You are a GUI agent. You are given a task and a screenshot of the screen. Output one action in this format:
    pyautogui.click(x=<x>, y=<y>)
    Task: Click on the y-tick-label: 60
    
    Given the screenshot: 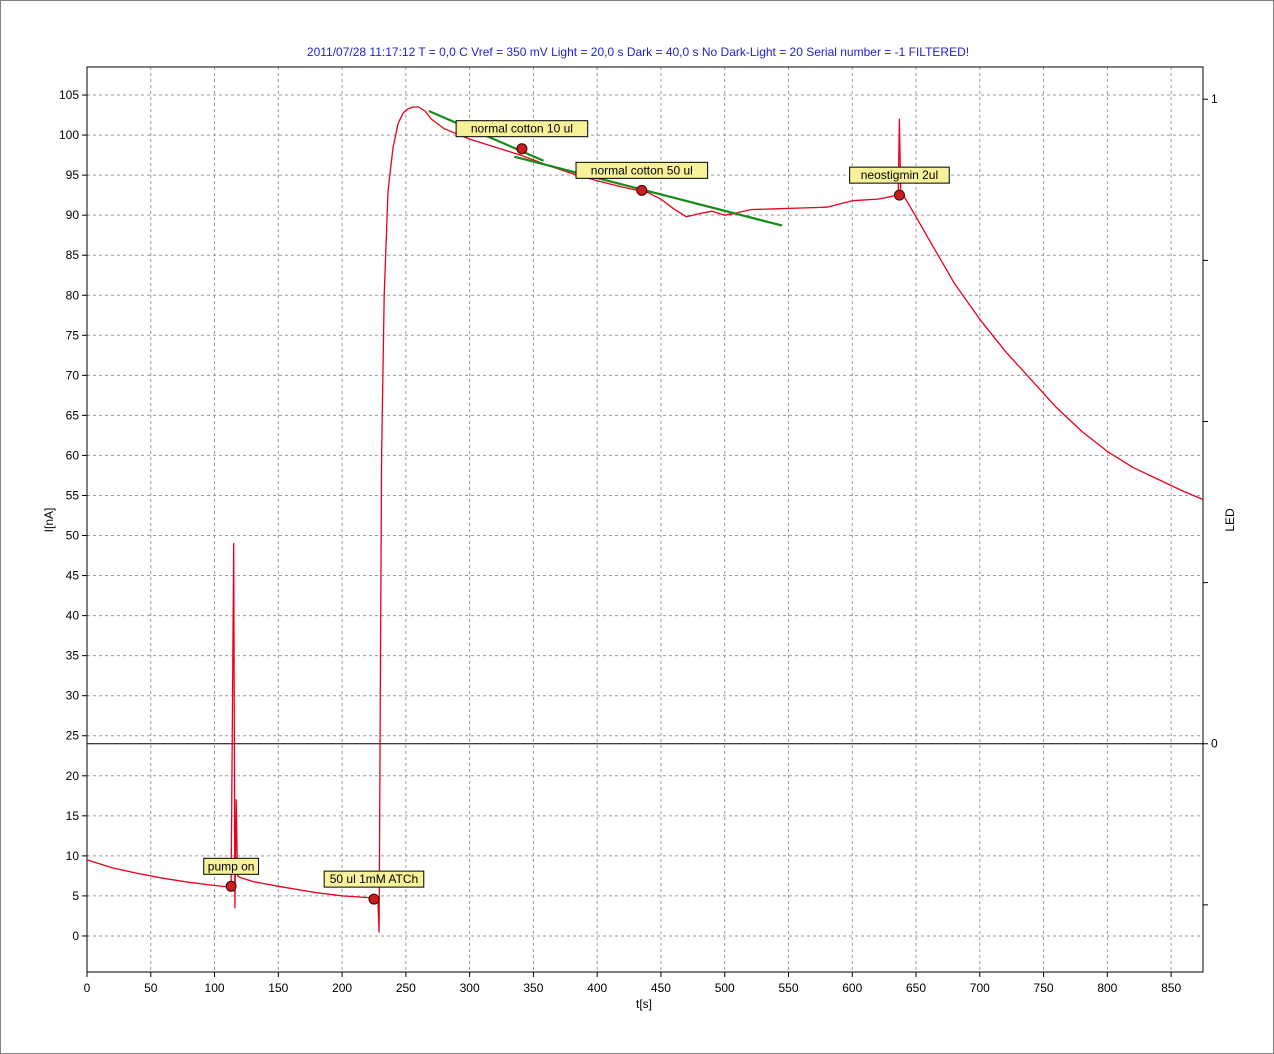 What is the action you would take?
    pyautogui.click(x=73, y=455)
    